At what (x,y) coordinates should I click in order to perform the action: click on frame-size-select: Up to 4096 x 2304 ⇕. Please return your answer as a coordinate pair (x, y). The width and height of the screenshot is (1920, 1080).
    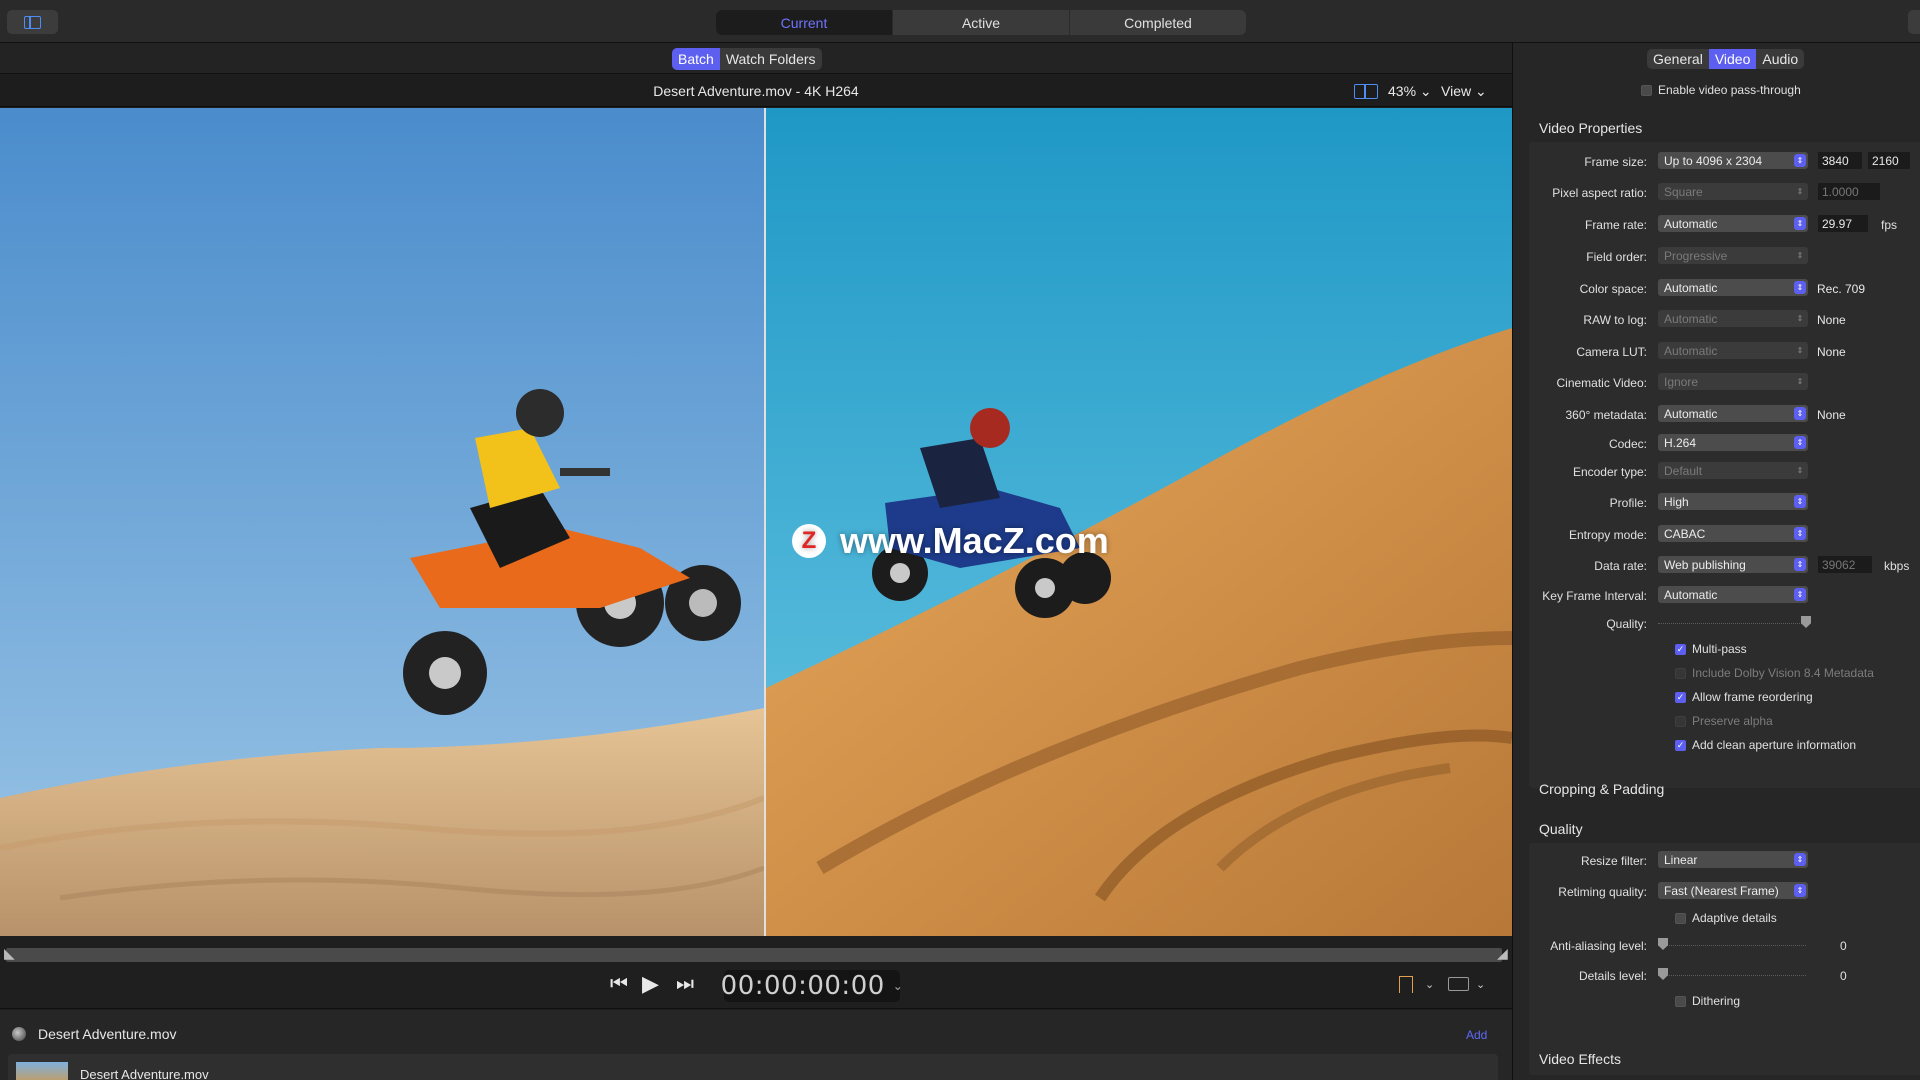
    Looking at the image, I should click on (1733, 160).